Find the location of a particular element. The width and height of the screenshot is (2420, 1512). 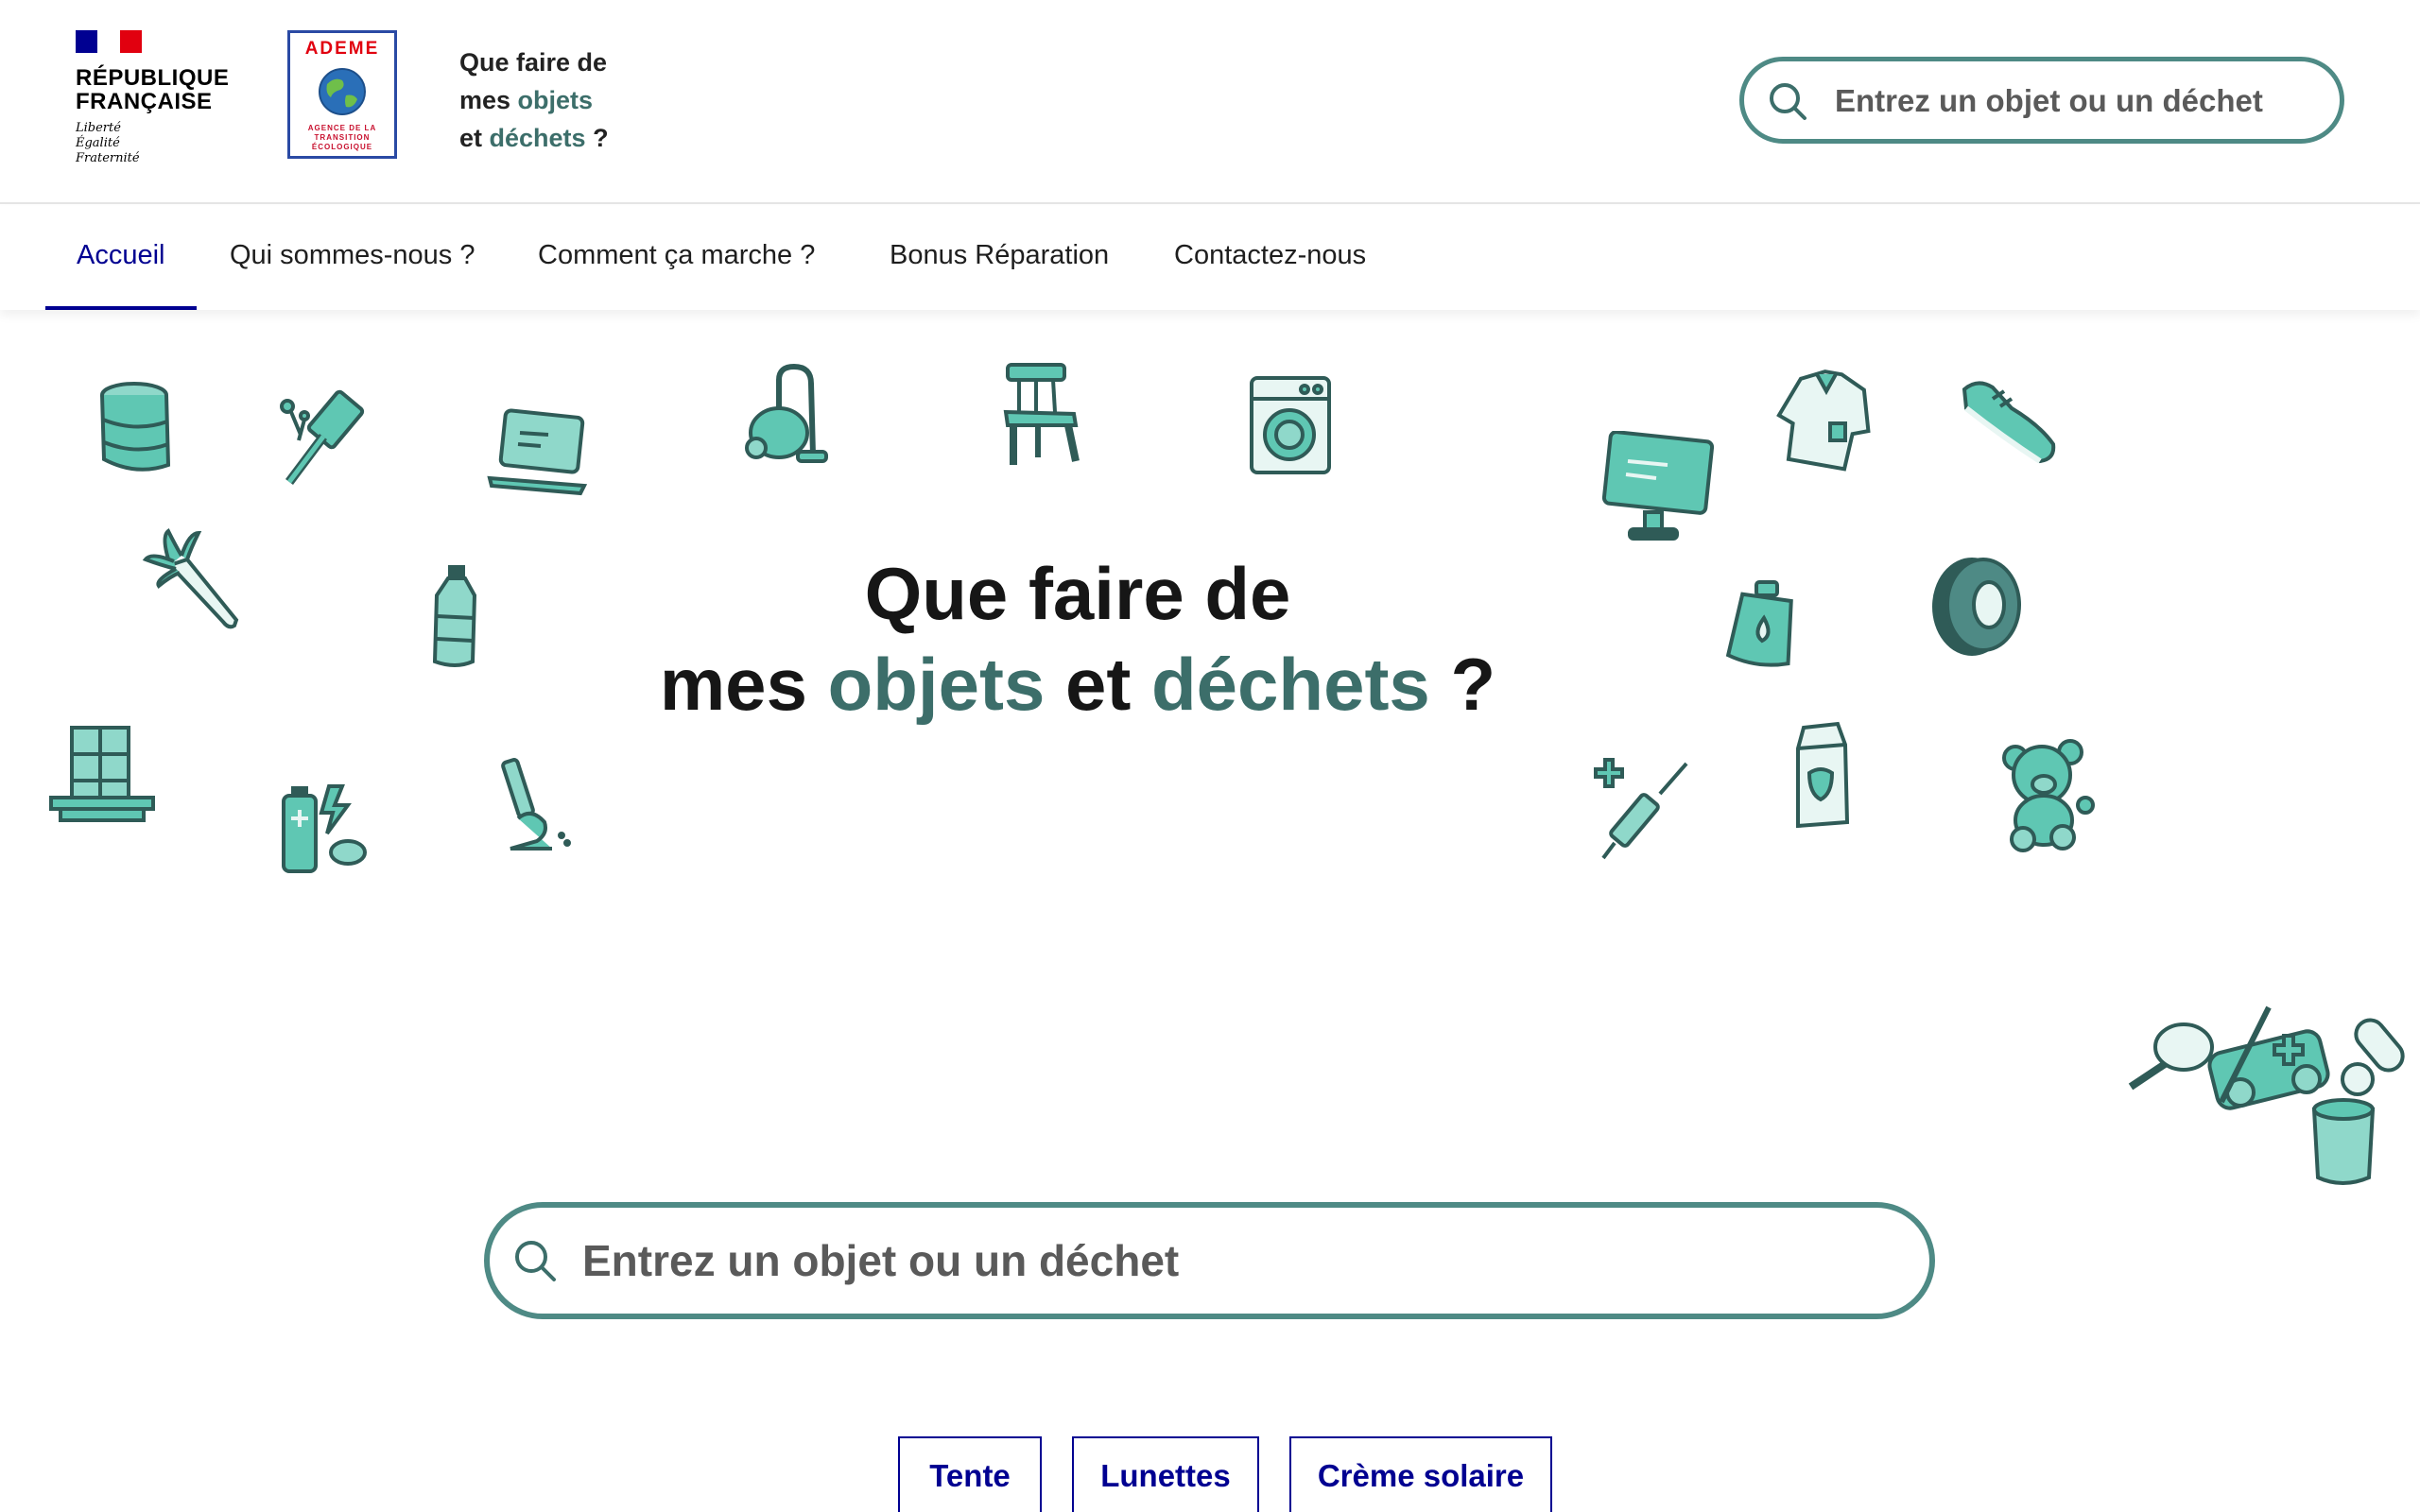

hammer-icon is located at coordinates (324, 439).